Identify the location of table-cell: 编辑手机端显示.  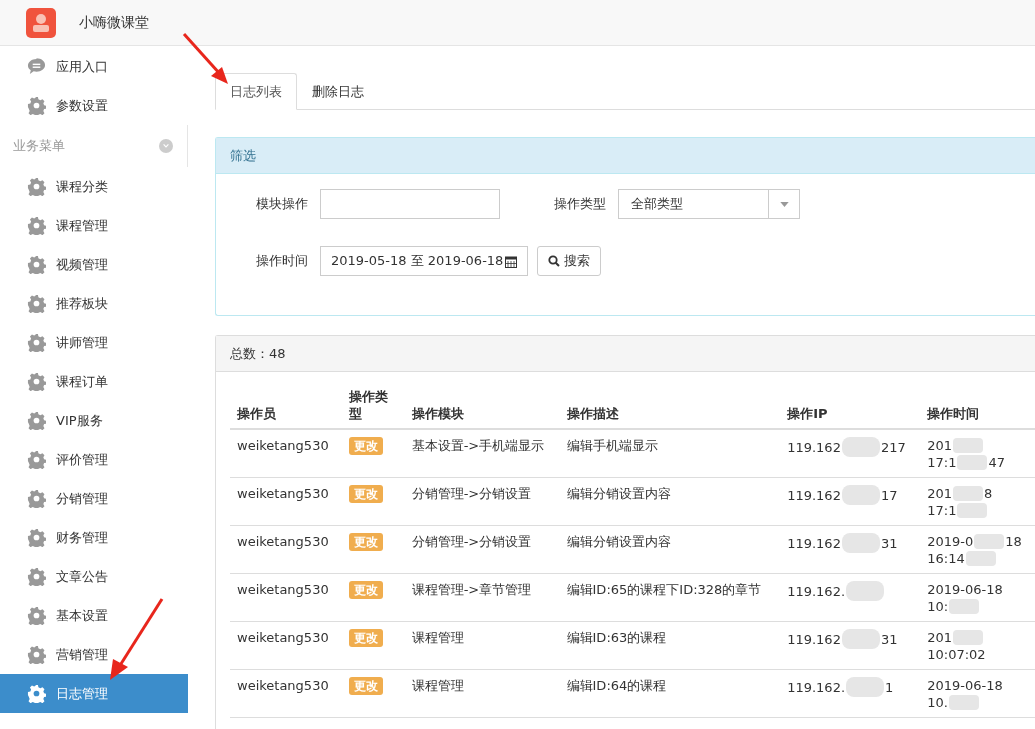
(670, 453).